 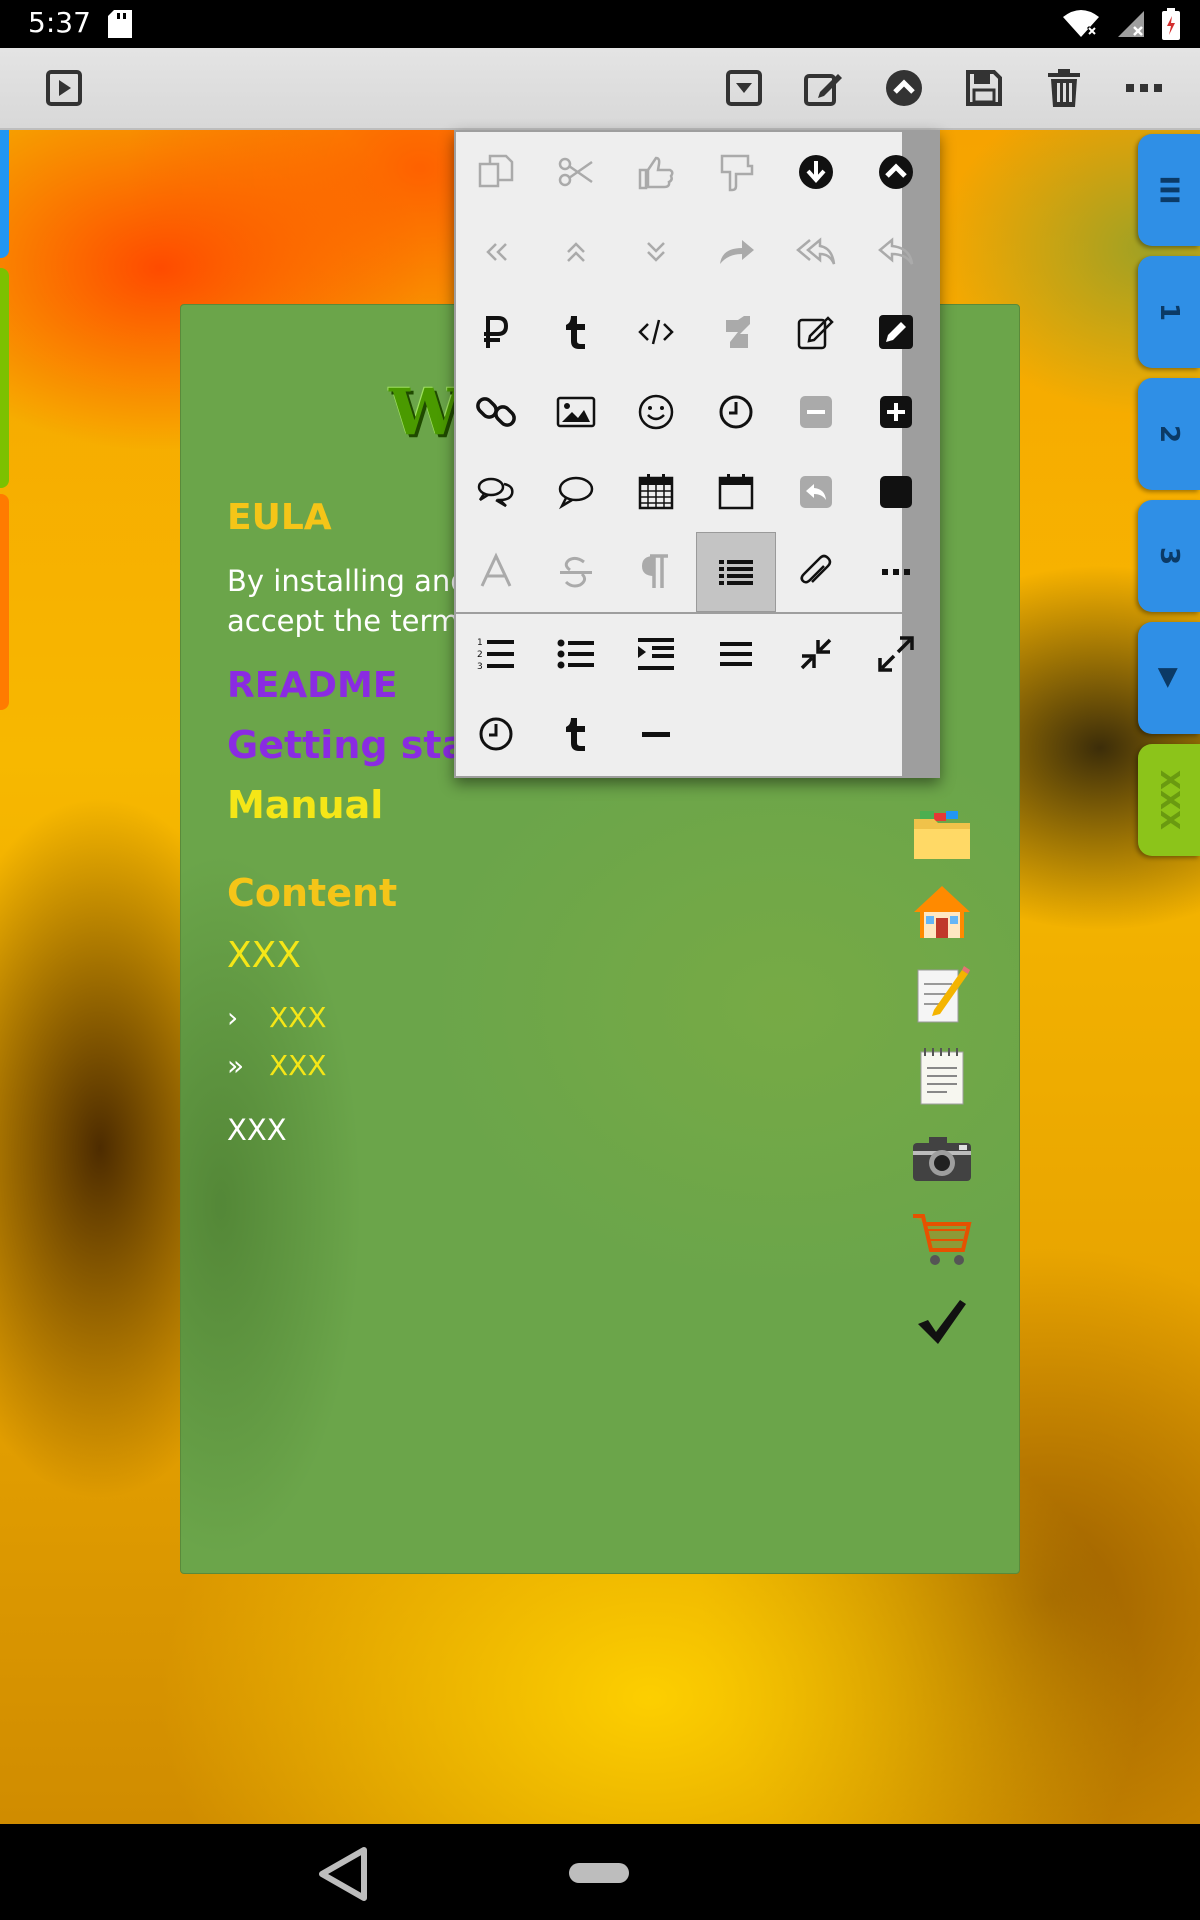 I want to click on share-square-icon, so click(x=816, y=492).